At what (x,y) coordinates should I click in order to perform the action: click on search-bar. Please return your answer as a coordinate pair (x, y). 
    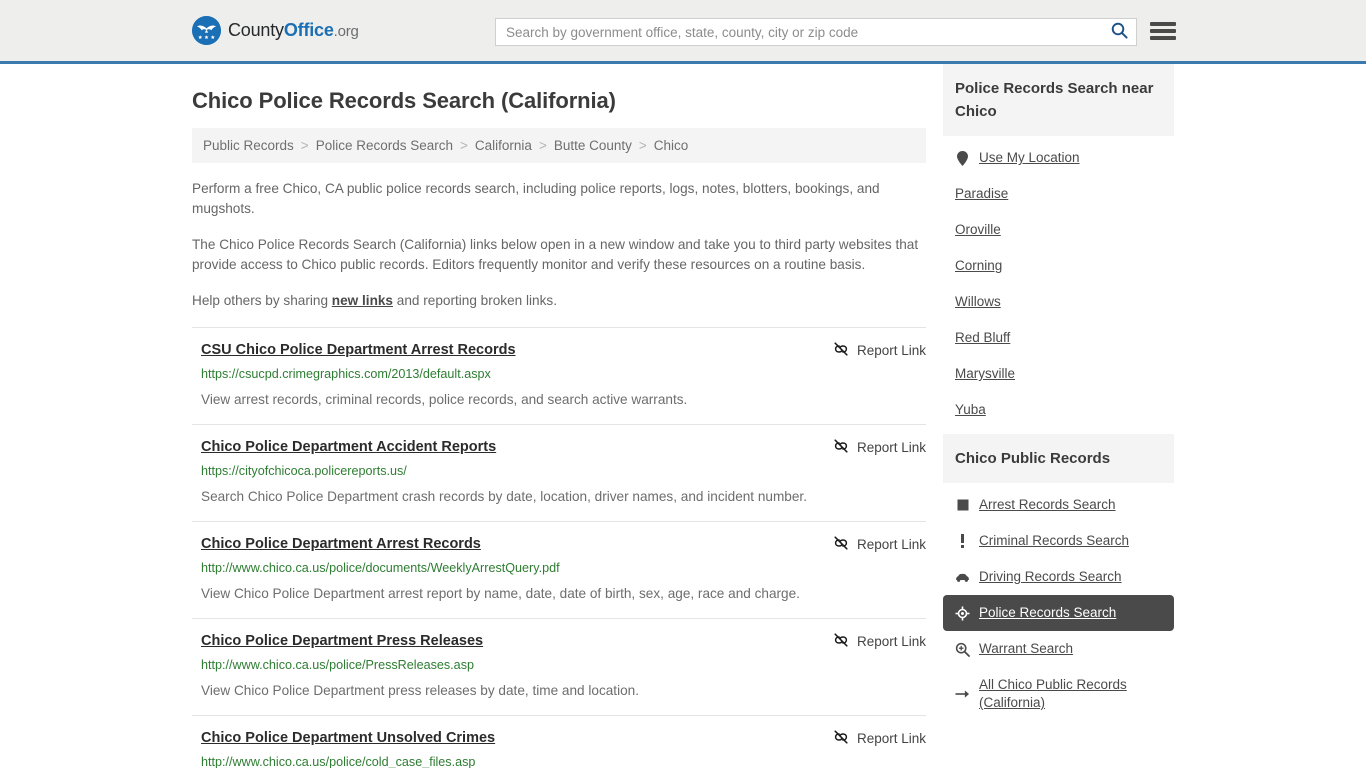
    Looking at the image, I should click on (816, 32).